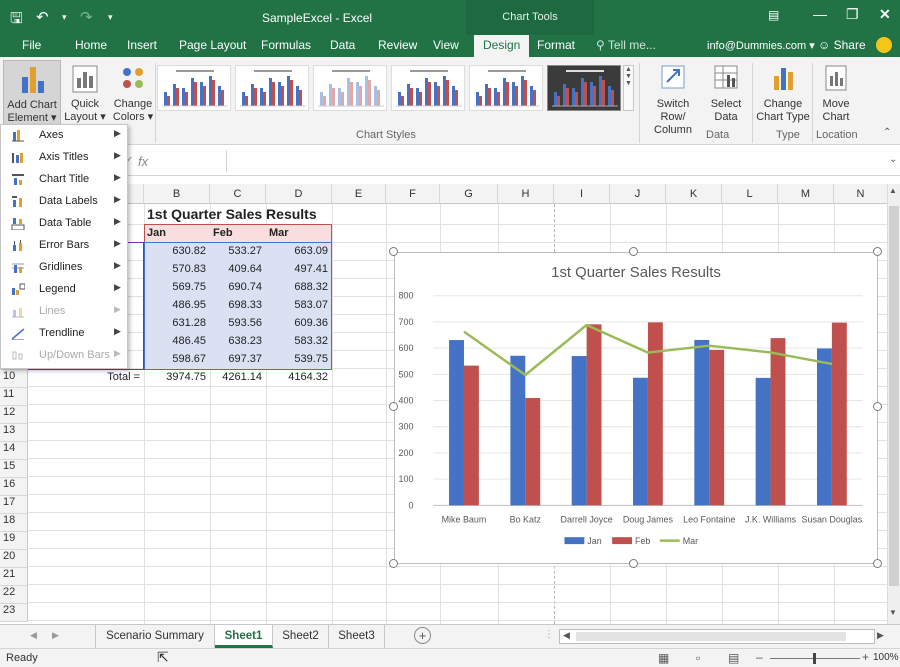 The image size is (900, 667). Describe the element at coordinates (232, 214) in the screenshot. I see `table-title: 1st Quarter Sales Results` at that location.